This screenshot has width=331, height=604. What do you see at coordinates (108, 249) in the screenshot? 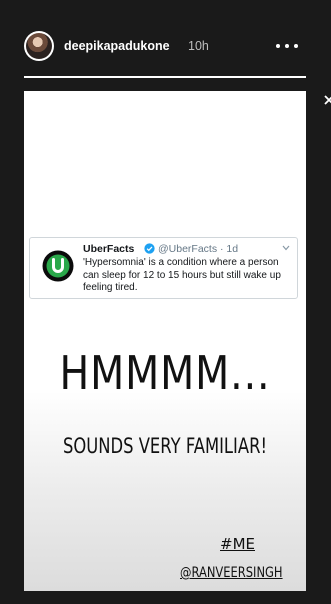
I see `tweet-author-name: UberFacts` at bounding box center [108, 249].